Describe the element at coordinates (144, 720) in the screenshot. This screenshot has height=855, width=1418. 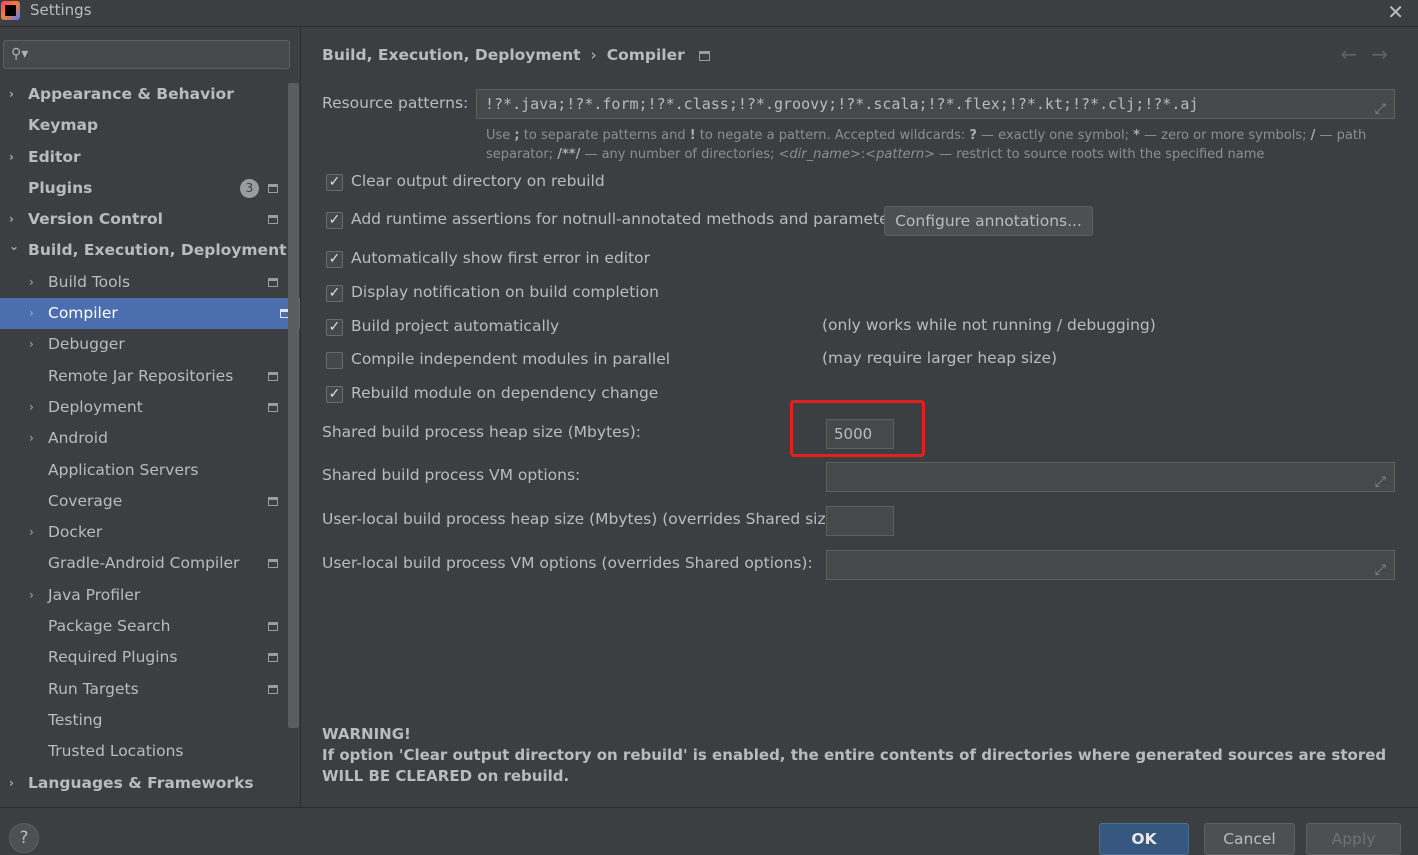
I see `sidebar-item-testing: Testing` at that location.